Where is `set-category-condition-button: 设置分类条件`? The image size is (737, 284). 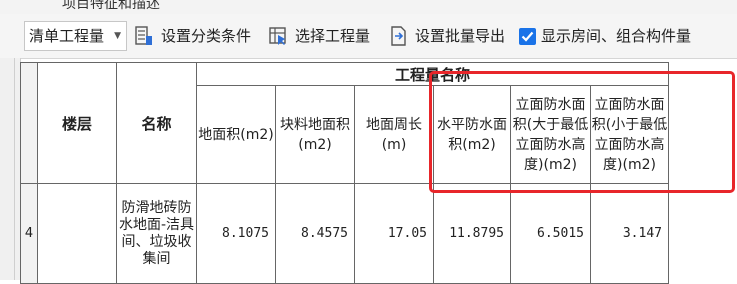
set-category-condition-button: 设置分类条件 is located at coordinates (197, 36).